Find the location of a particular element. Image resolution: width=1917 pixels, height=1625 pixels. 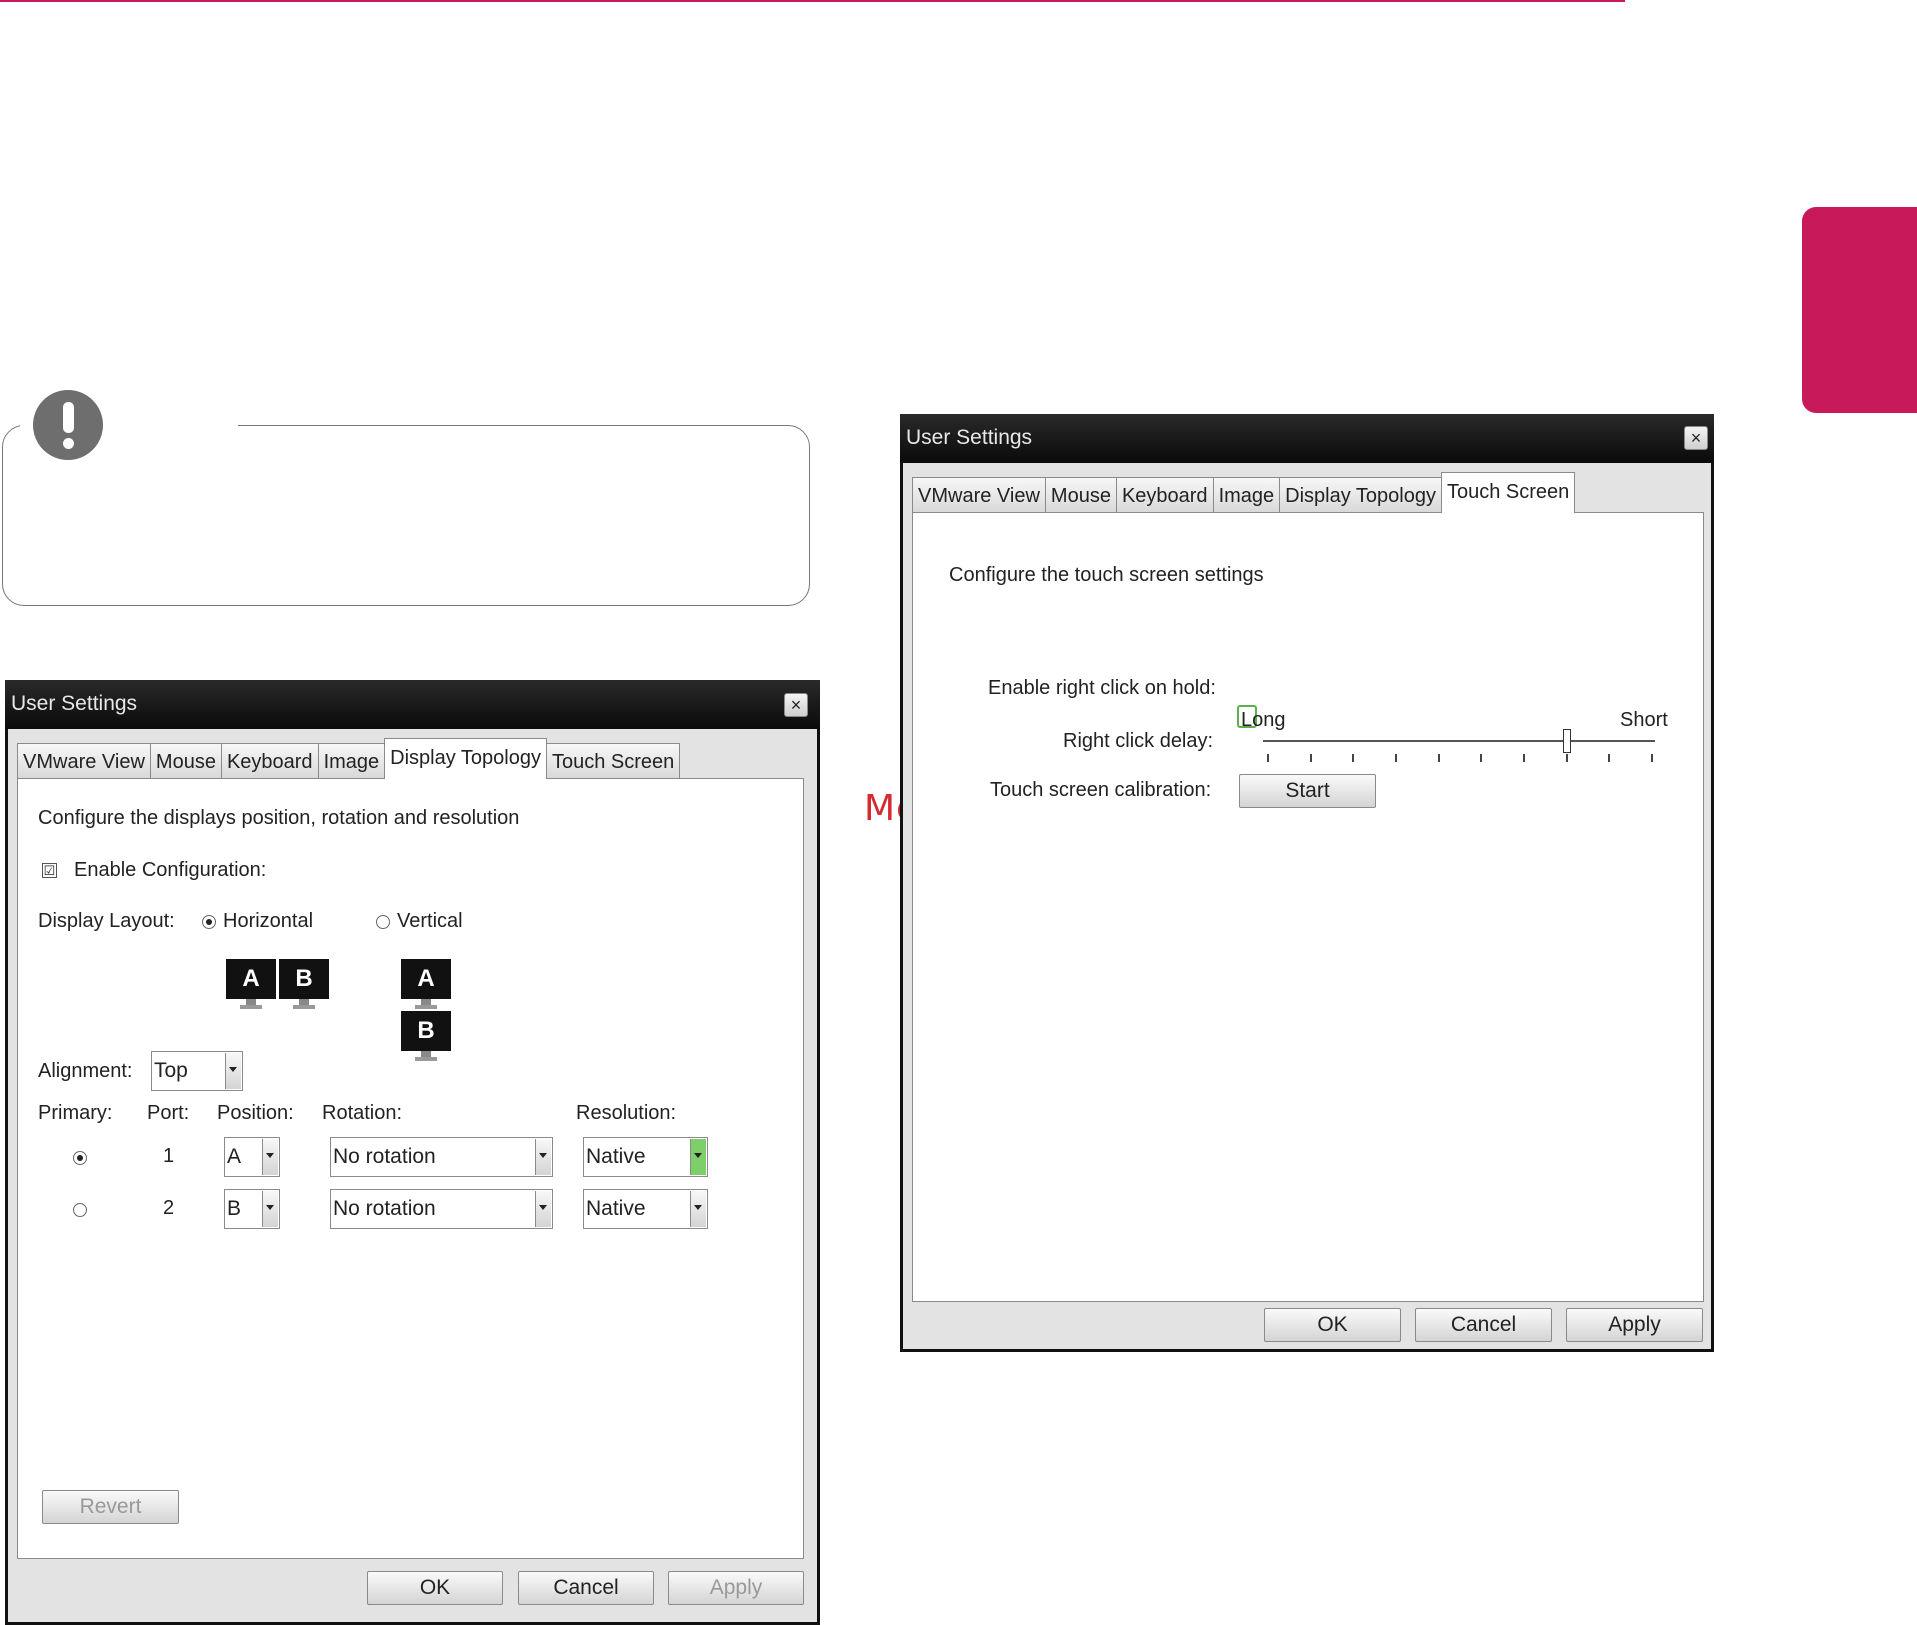

vertical-radio is located at coordinates (383, 922).